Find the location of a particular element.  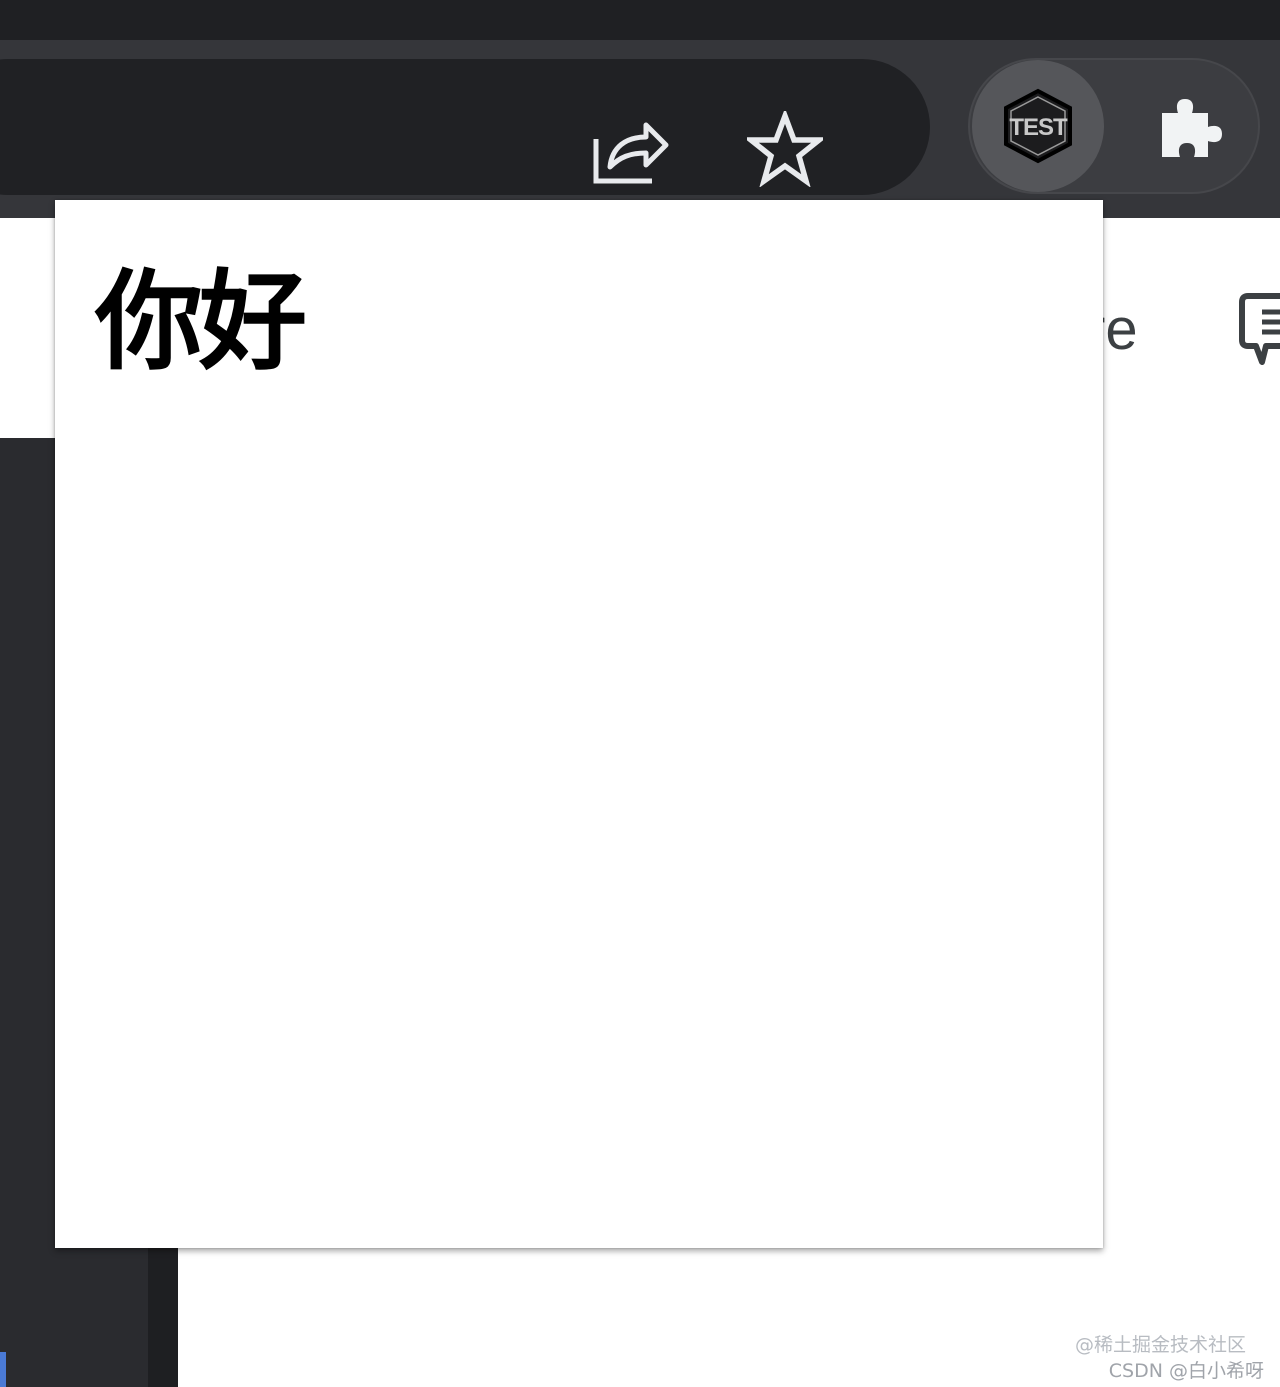

star-outline-icon is located at coordinates (785, 149).